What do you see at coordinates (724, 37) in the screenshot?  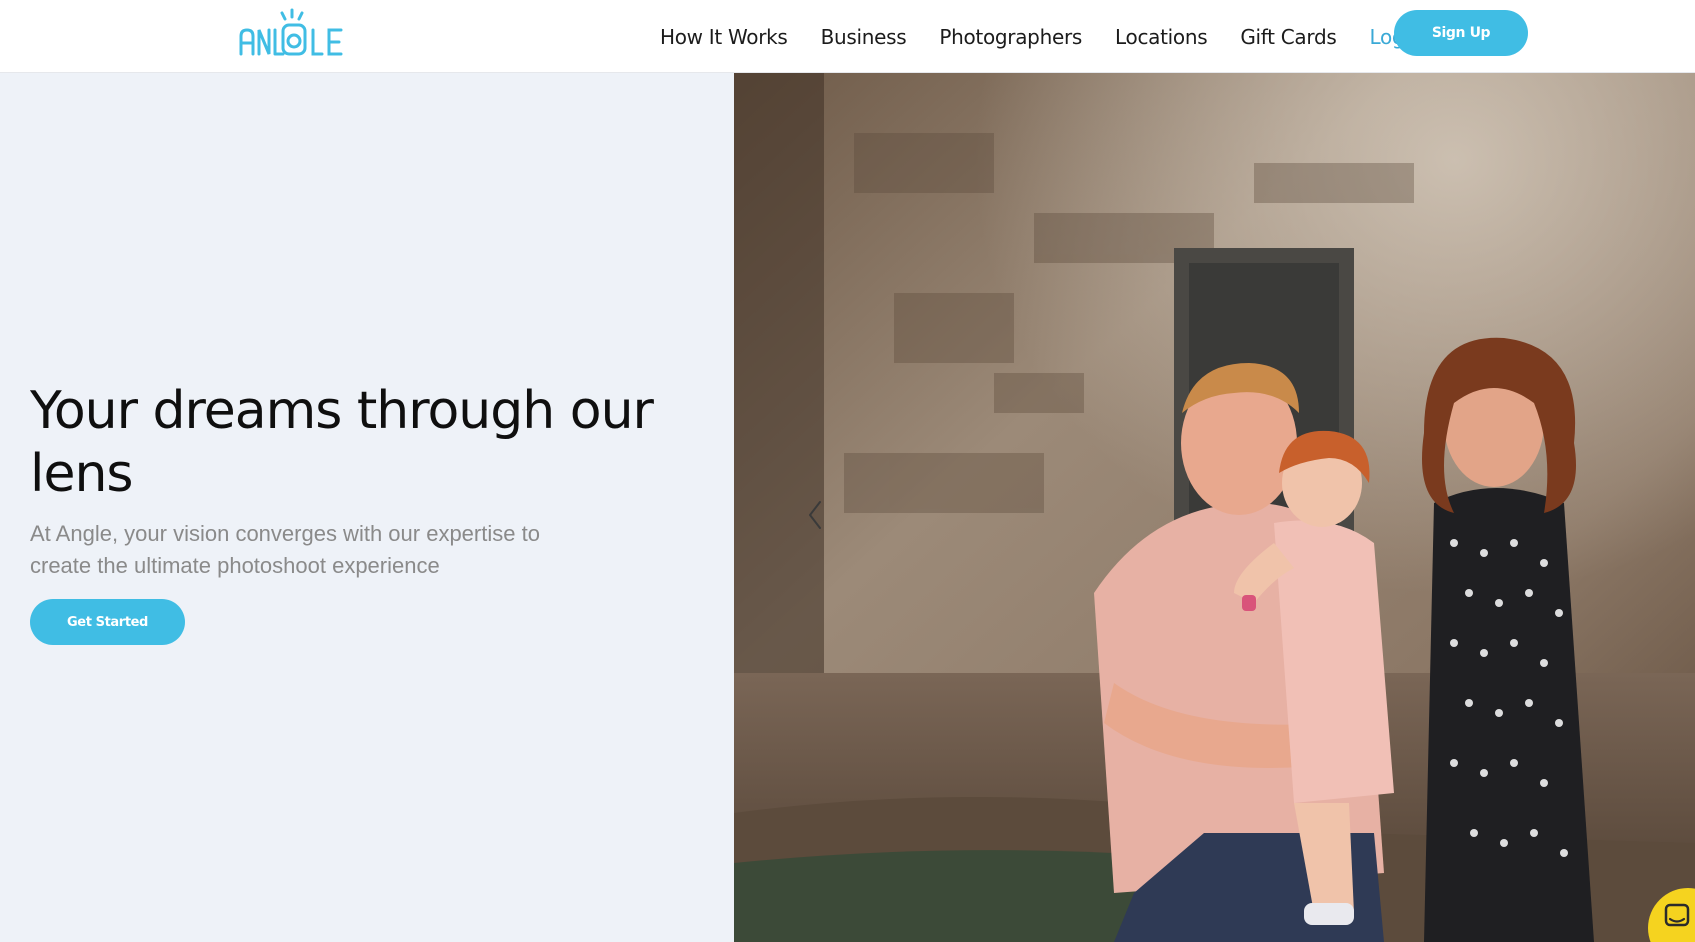 I see `nav-how-it-works: How It Works` at bounding box center [724, 37].